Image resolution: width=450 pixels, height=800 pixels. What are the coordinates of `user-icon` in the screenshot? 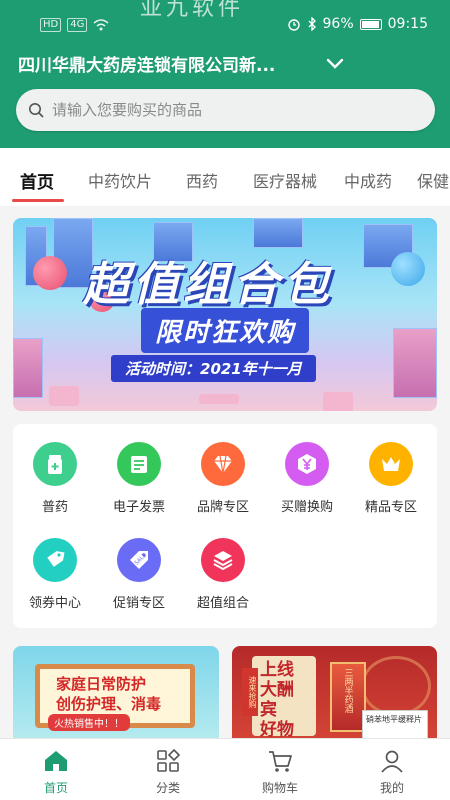 It's located at (392, 761).